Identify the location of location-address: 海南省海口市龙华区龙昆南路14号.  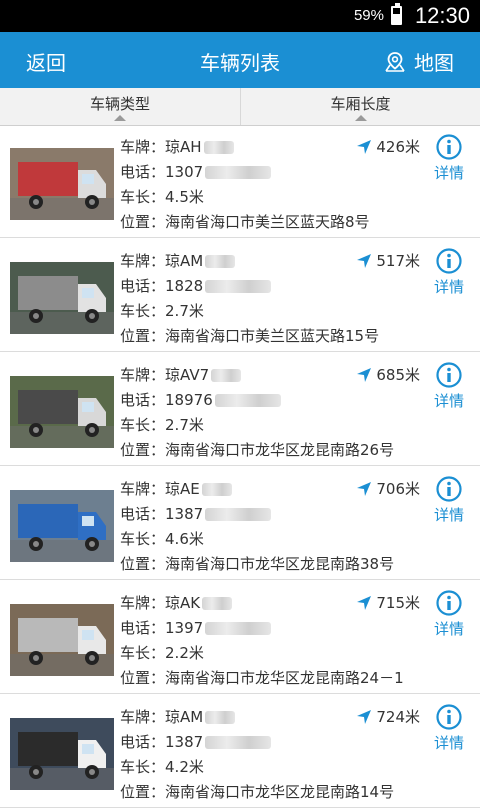
(280, 792).